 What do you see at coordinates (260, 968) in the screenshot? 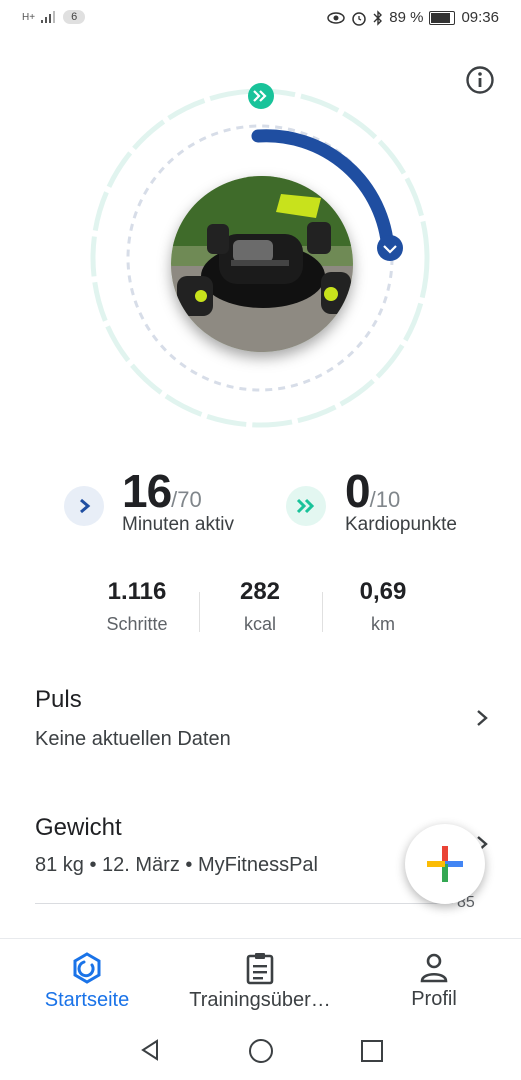
I see `clipboard-icon` at bounding box center [260, 968].